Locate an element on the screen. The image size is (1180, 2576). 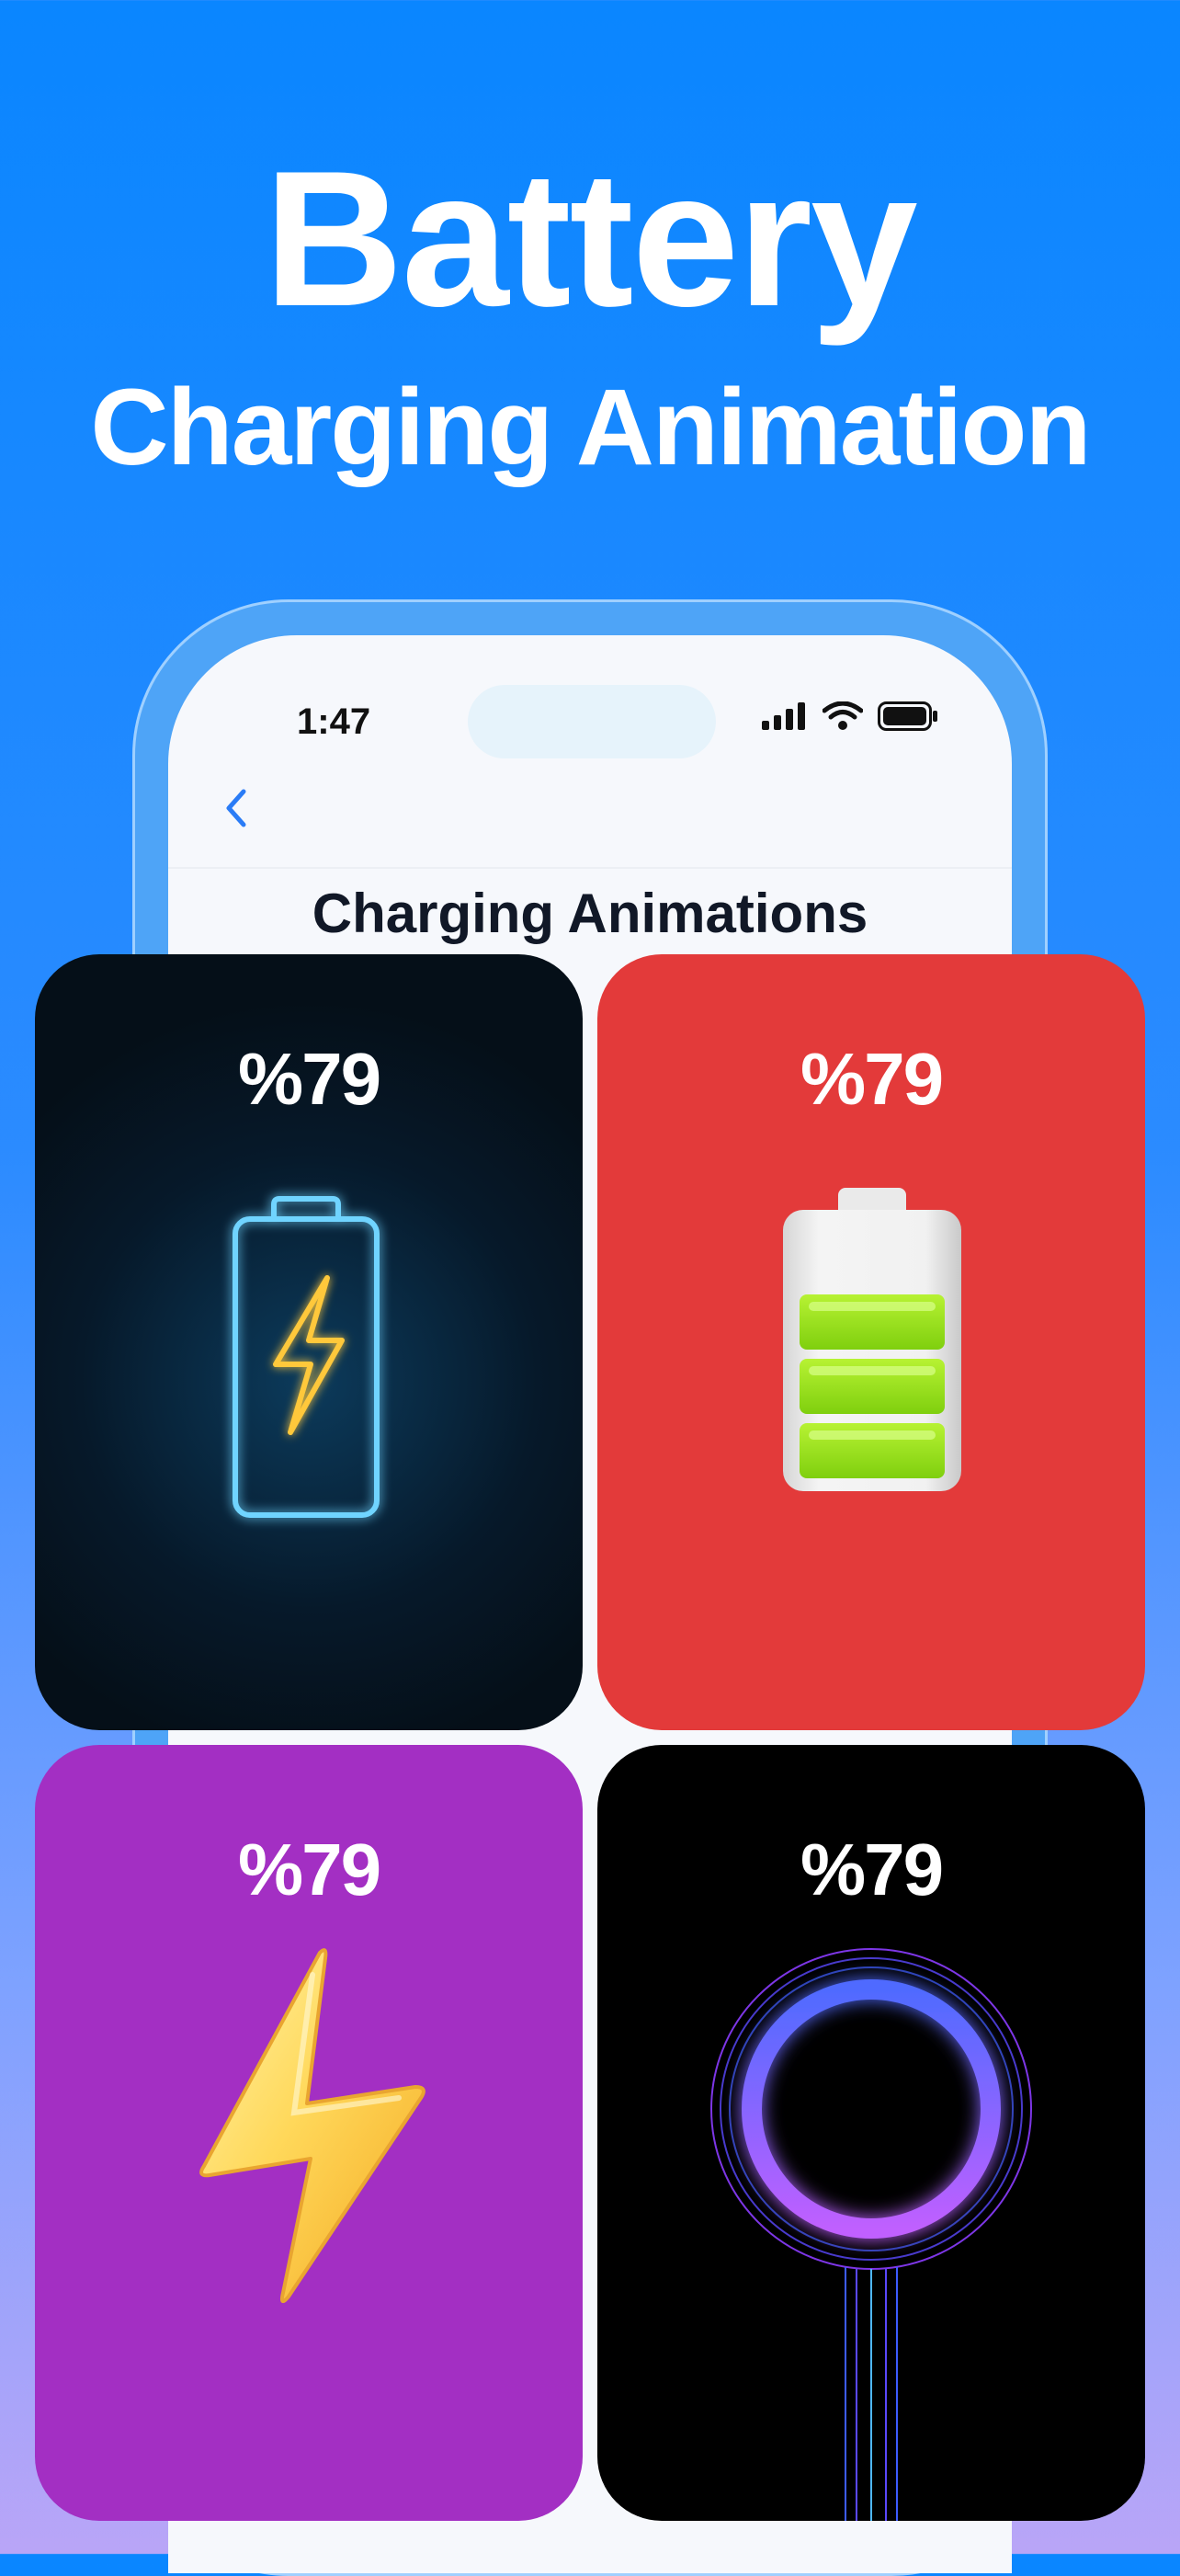
animation-card-3d-lightning: %79 is located at coordinates (309, 2133).